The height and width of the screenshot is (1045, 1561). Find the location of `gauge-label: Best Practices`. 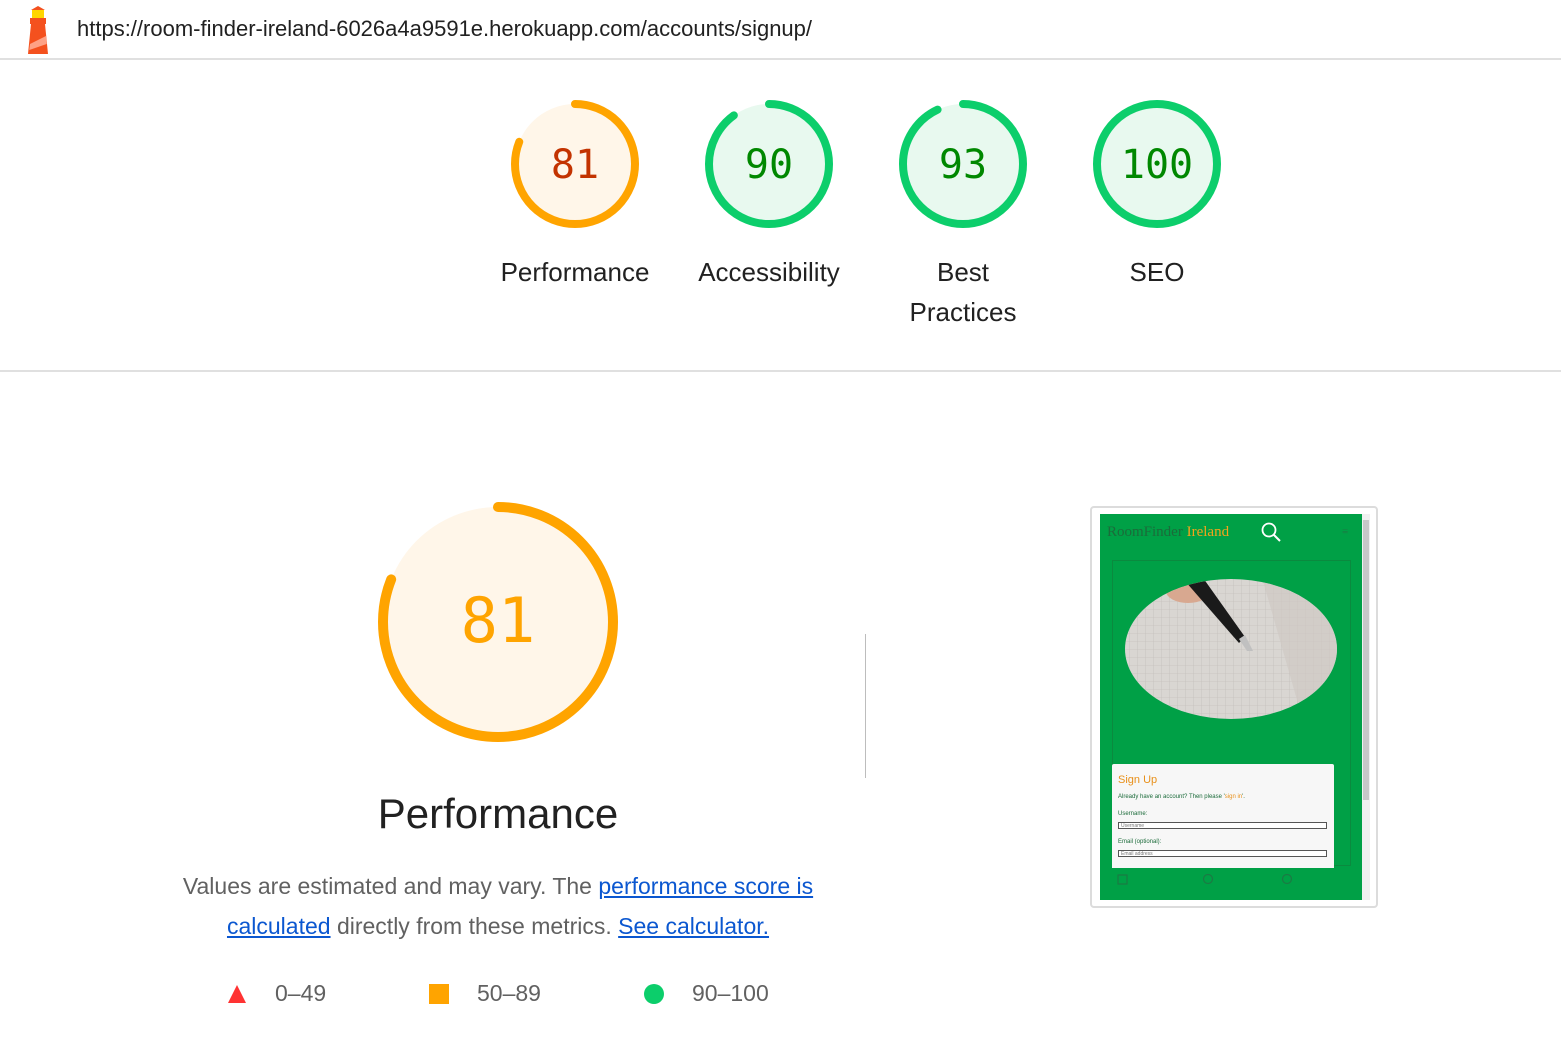

gauge-label: Best Practices is located at coordinates (963, 292).